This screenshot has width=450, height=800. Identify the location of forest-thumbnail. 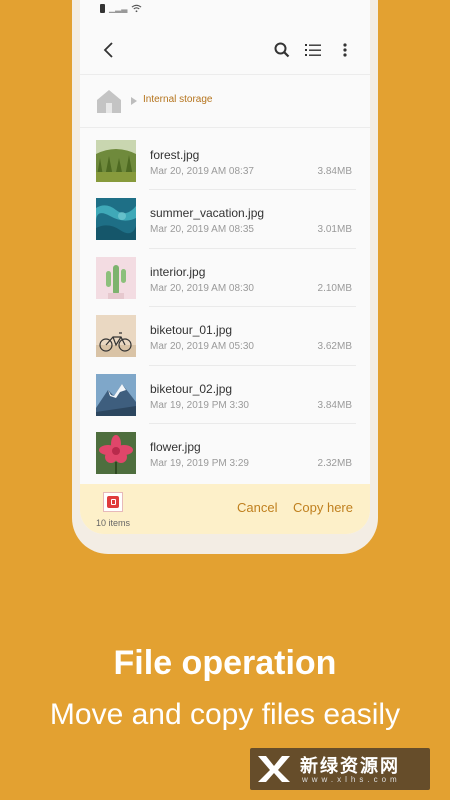
(116, 161).